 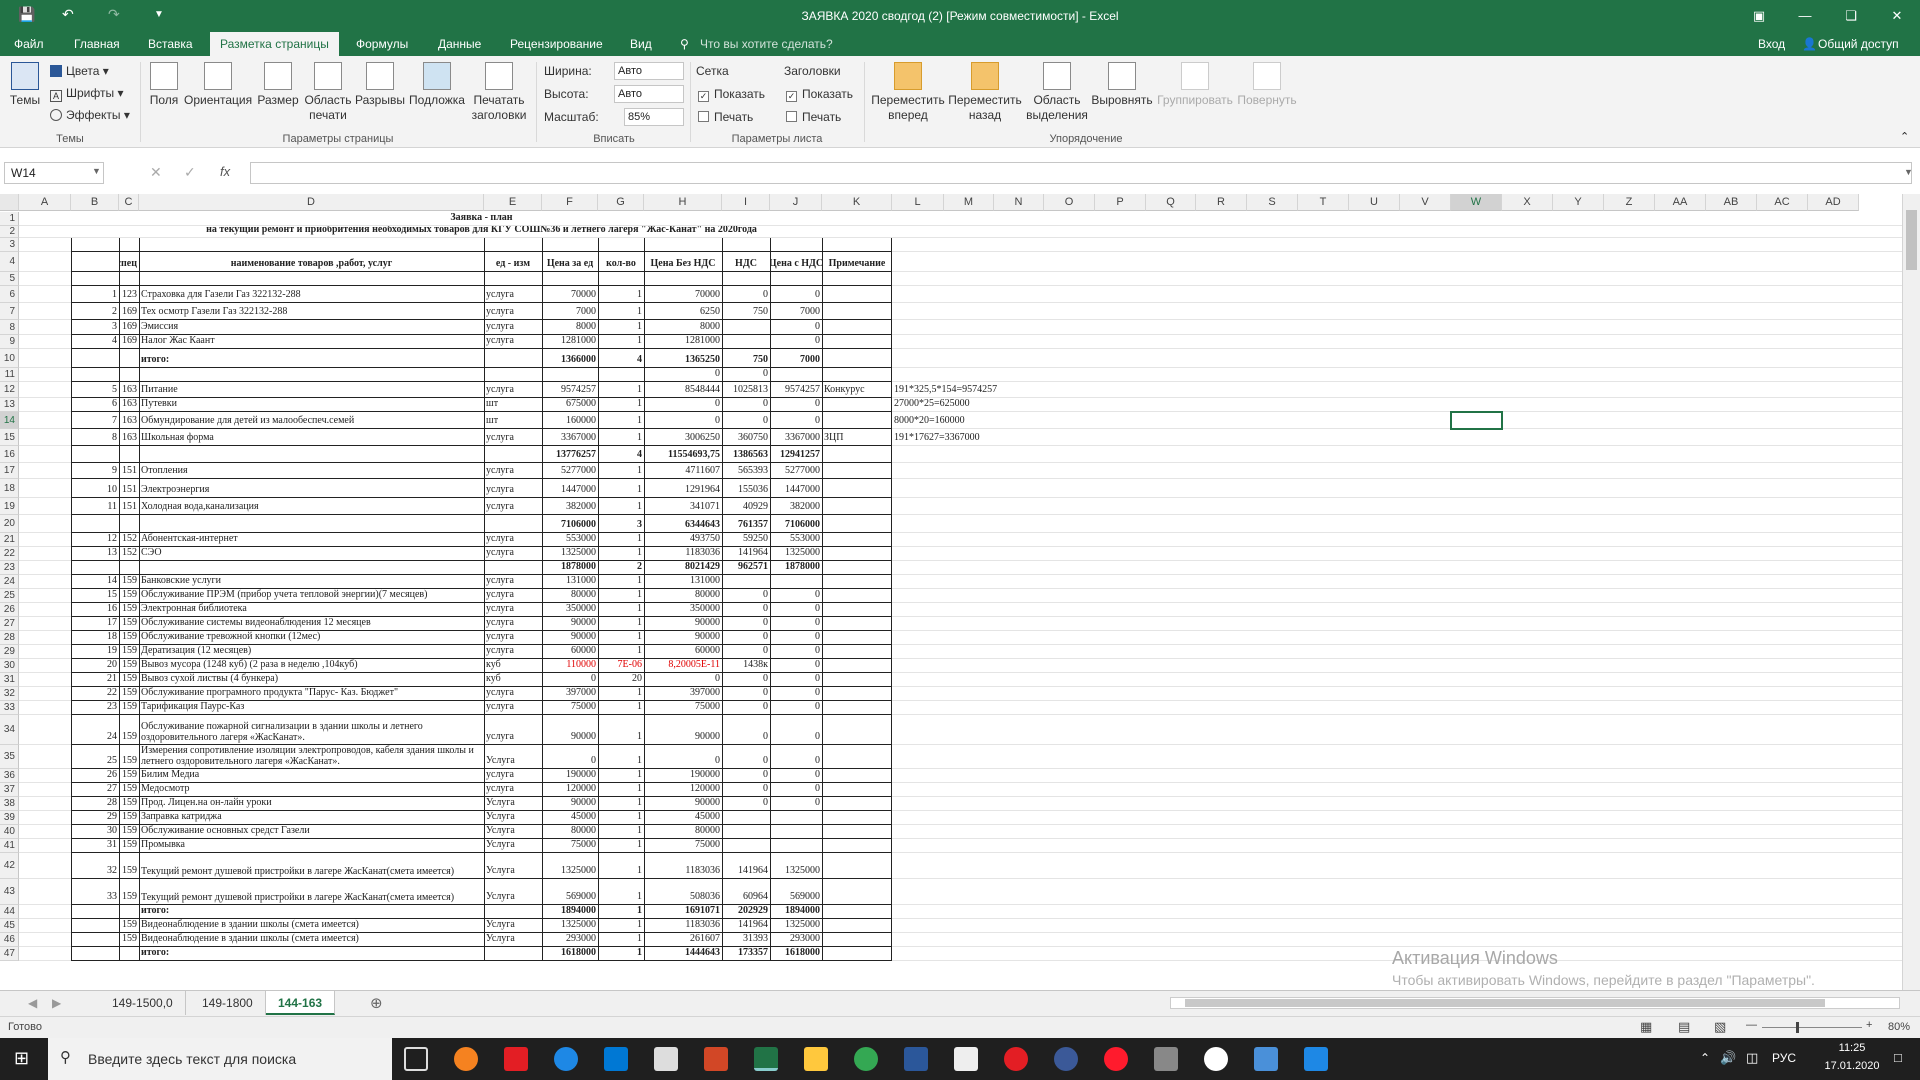 What do you see at coordinates (129, 341) in the screenshot?
I see `cell-C9: 169` at bounding box center [129, 341].